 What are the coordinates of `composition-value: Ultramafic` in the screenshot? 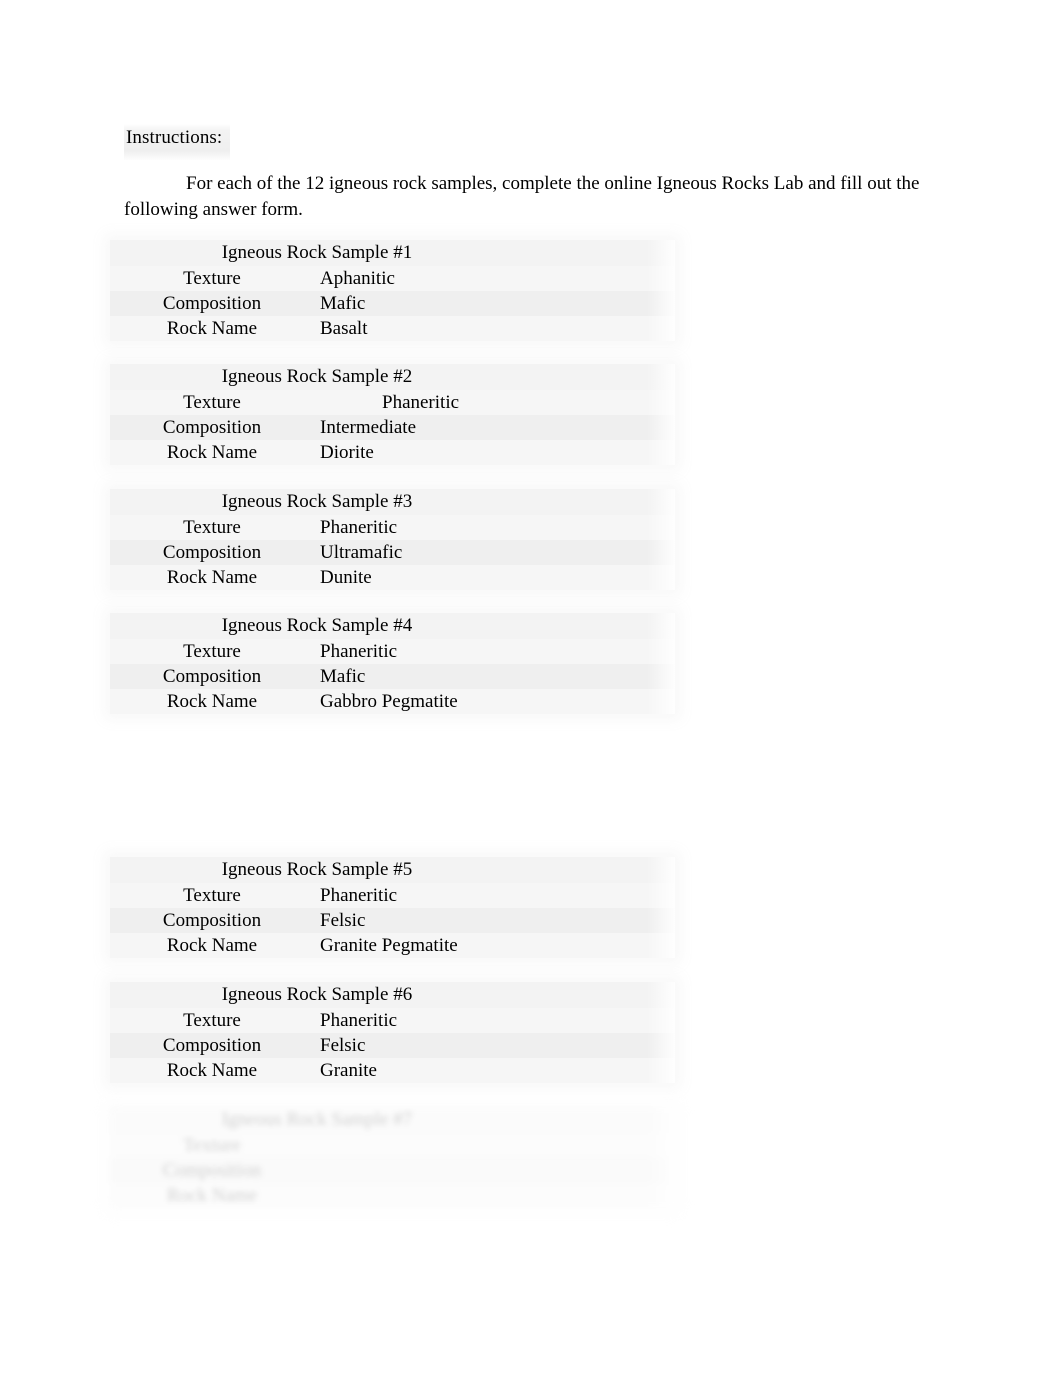 It's located at (361, 552).